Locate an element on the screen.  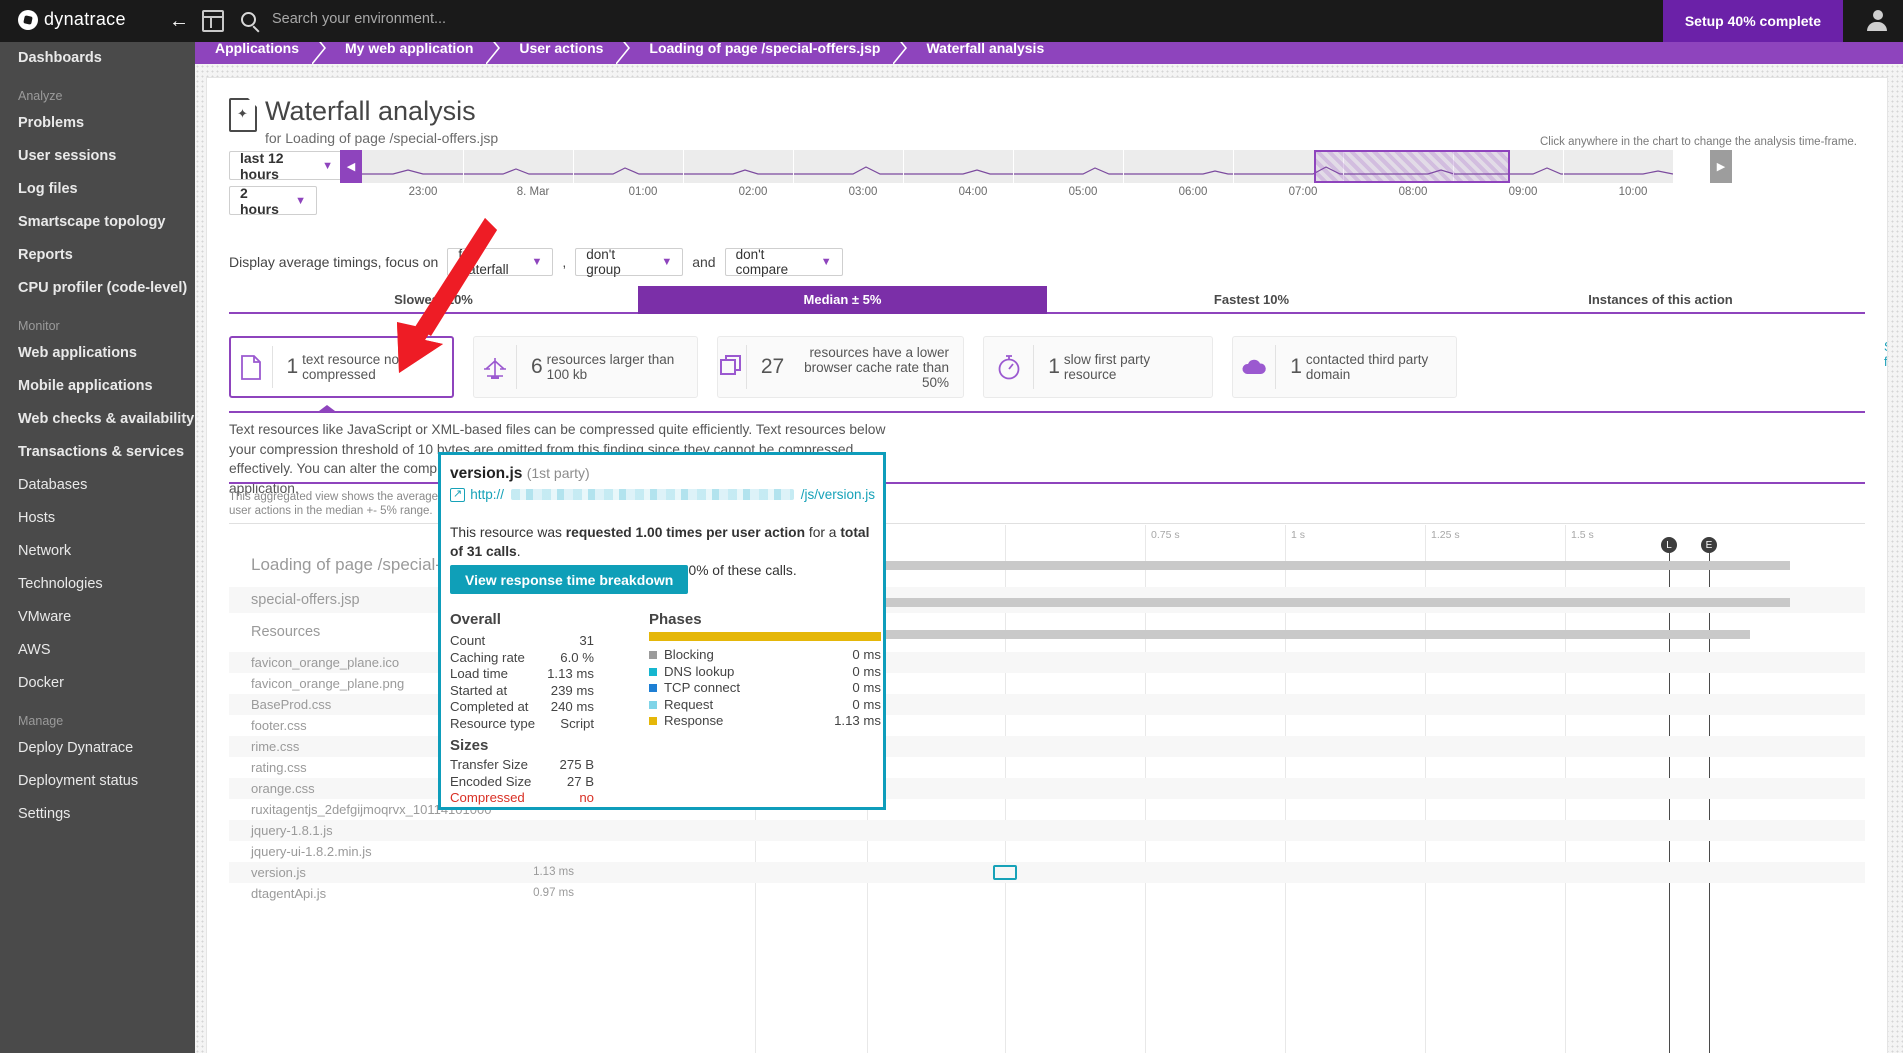
timeline-selection-handle is located at coordinates (1412, 166).